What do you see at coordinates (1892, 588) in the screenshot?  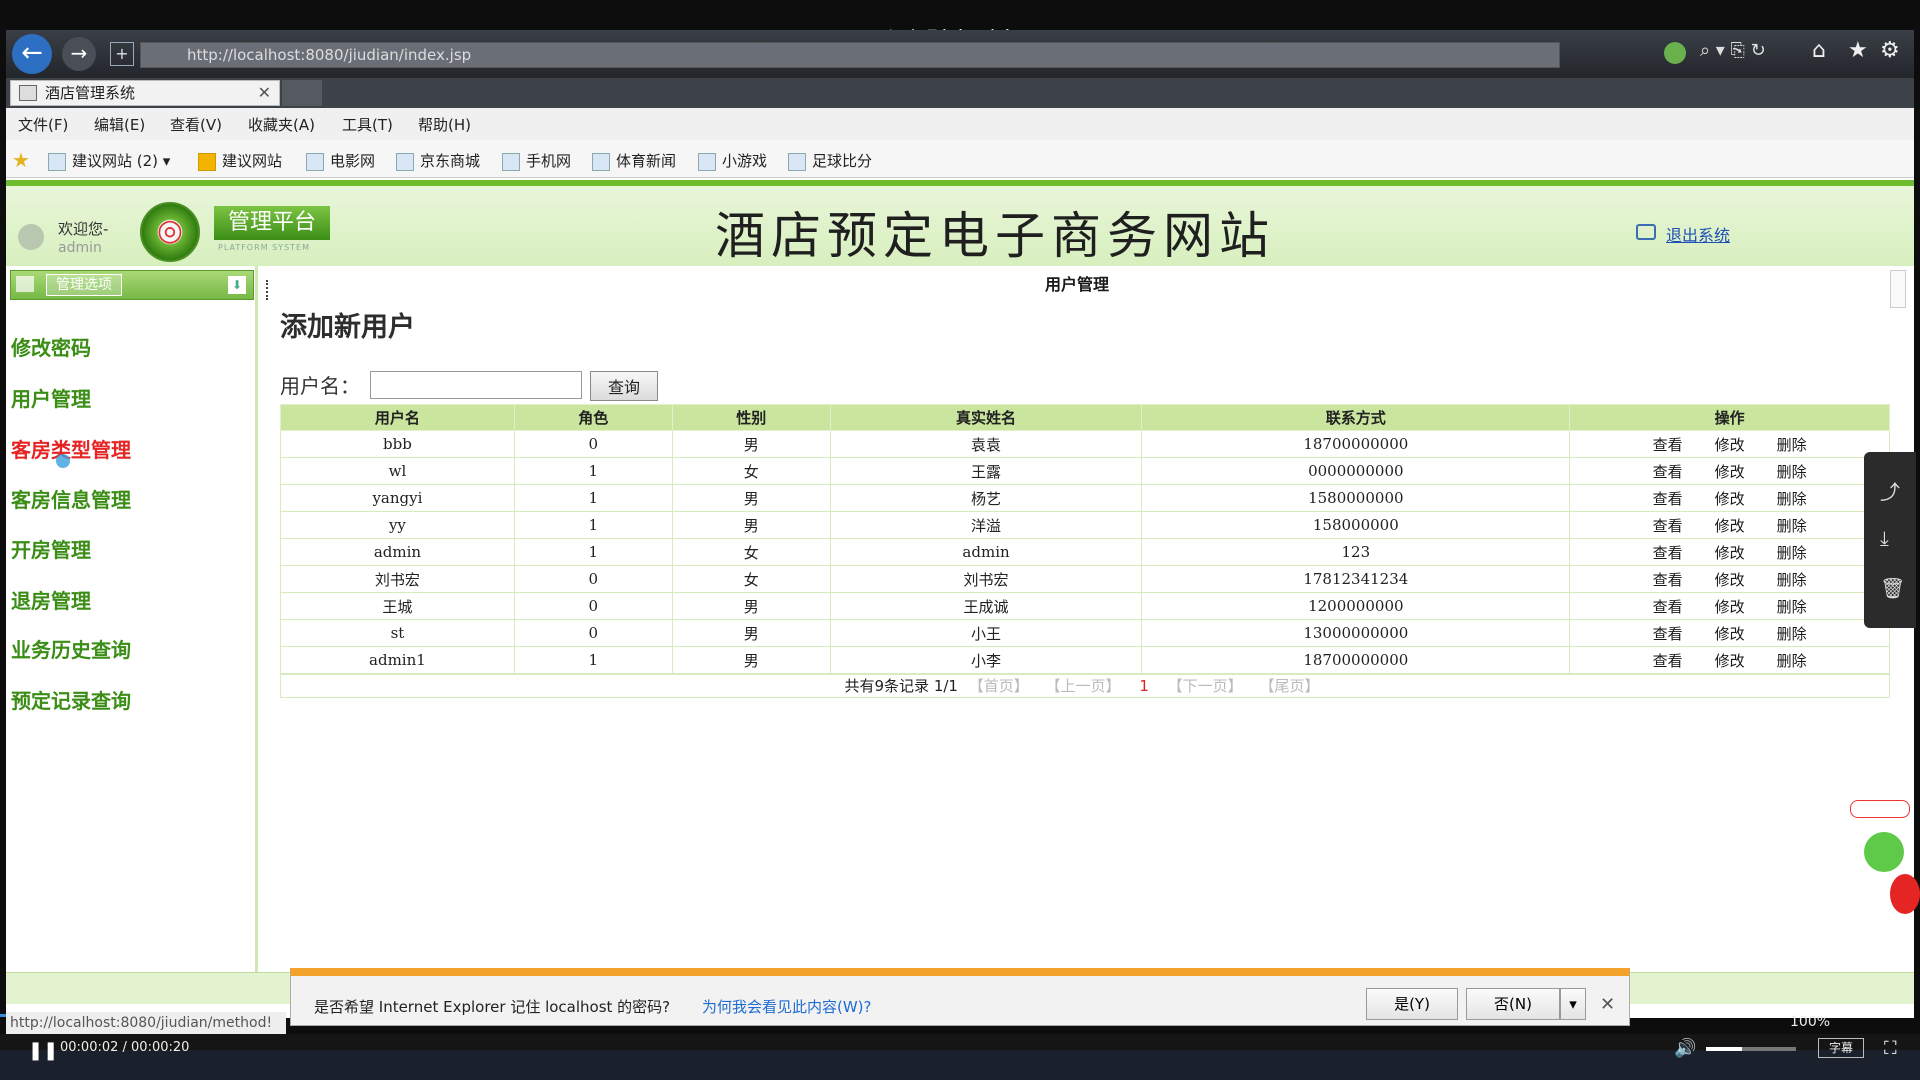 I see `trash-icon: 🗑` at bounding box center [1892, 588].